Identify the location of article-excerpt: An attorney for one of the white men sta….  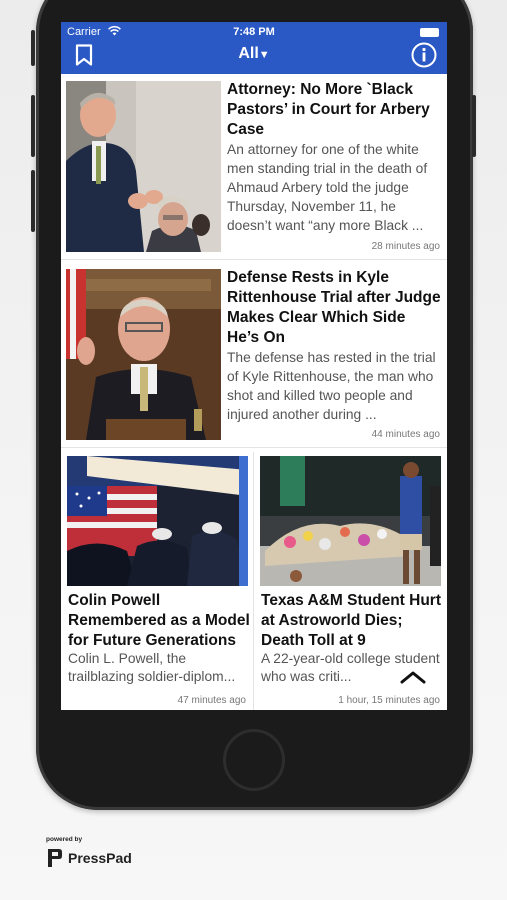
(327, 187).